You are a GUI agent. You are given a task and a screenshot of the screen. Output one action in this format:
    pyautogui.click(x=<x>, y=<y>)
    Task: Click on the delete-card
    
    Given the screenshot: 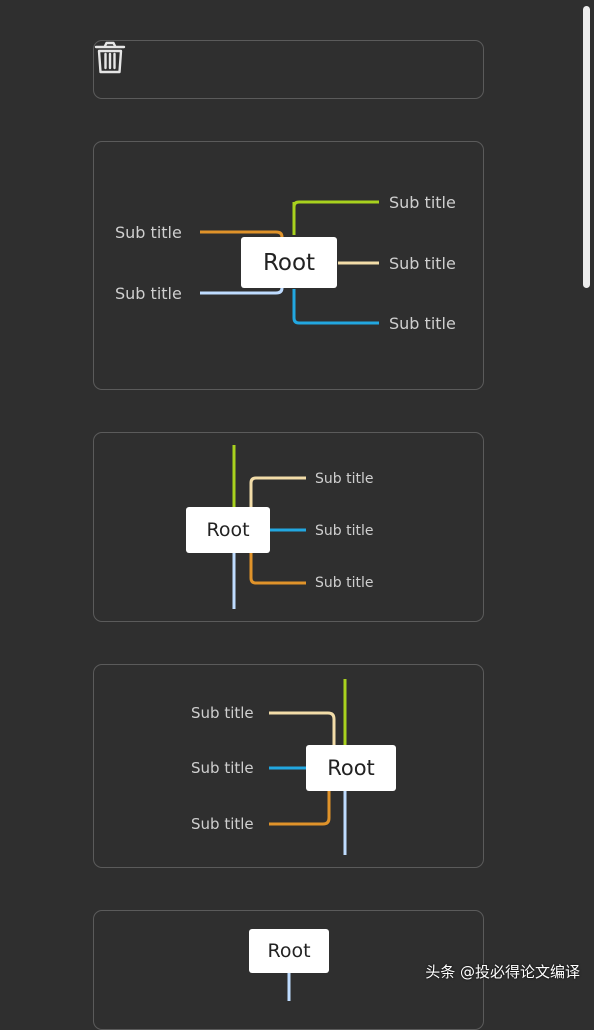 What is the action you would take?
    pyautogui.click(x=288, y=69)
    